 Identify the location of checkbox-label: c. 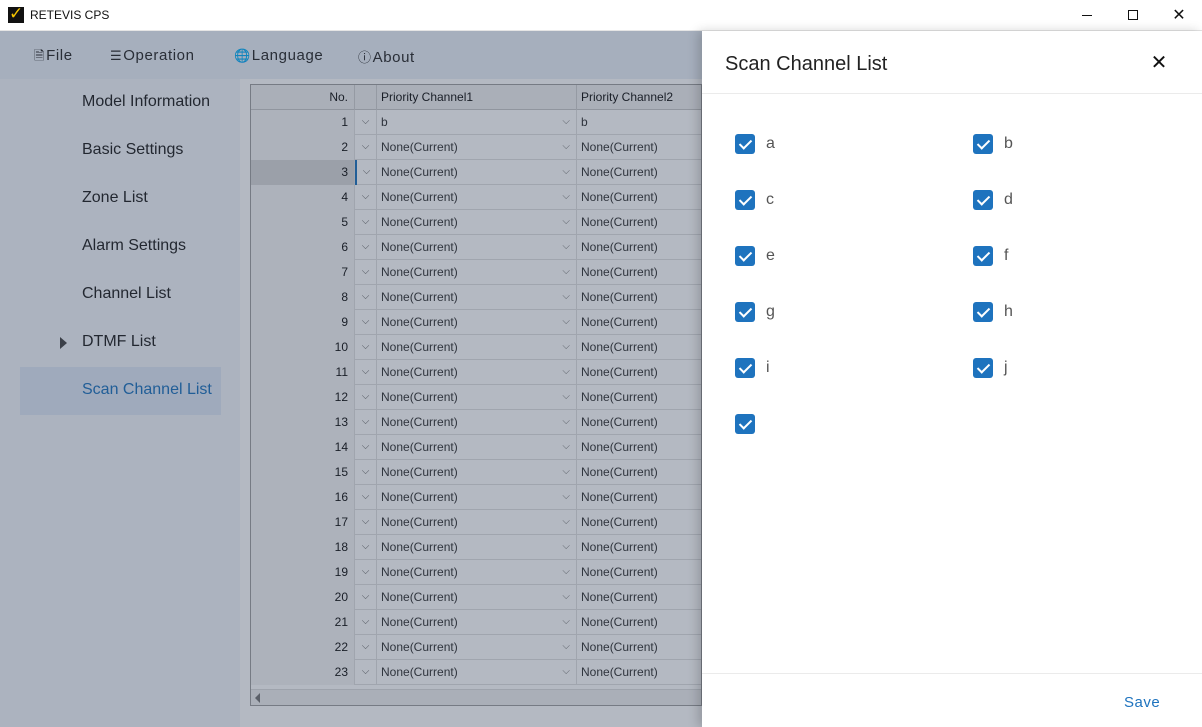
(770, 199).